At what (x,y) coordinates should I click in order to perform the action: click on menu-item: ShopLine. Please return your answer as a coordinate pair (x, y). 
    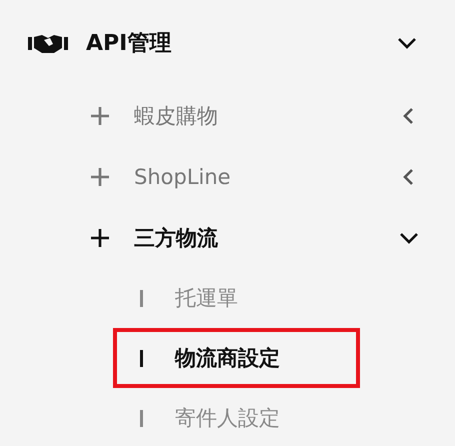
    Looking at the image, I should click on (227, 176).